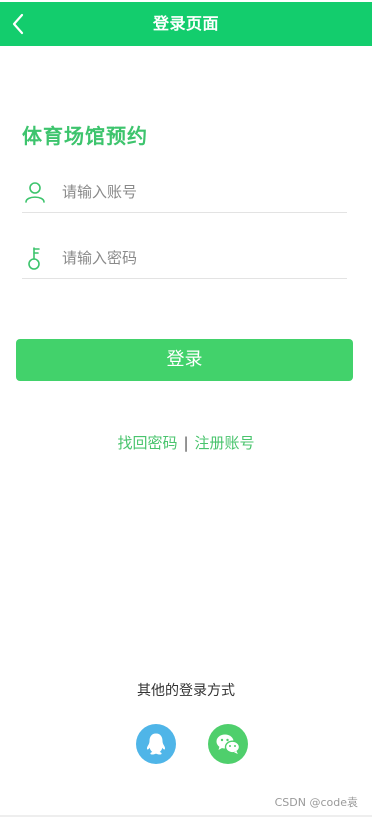 The image size is (372, 817). I want to click on wechat-login-button, so click(228, 744).